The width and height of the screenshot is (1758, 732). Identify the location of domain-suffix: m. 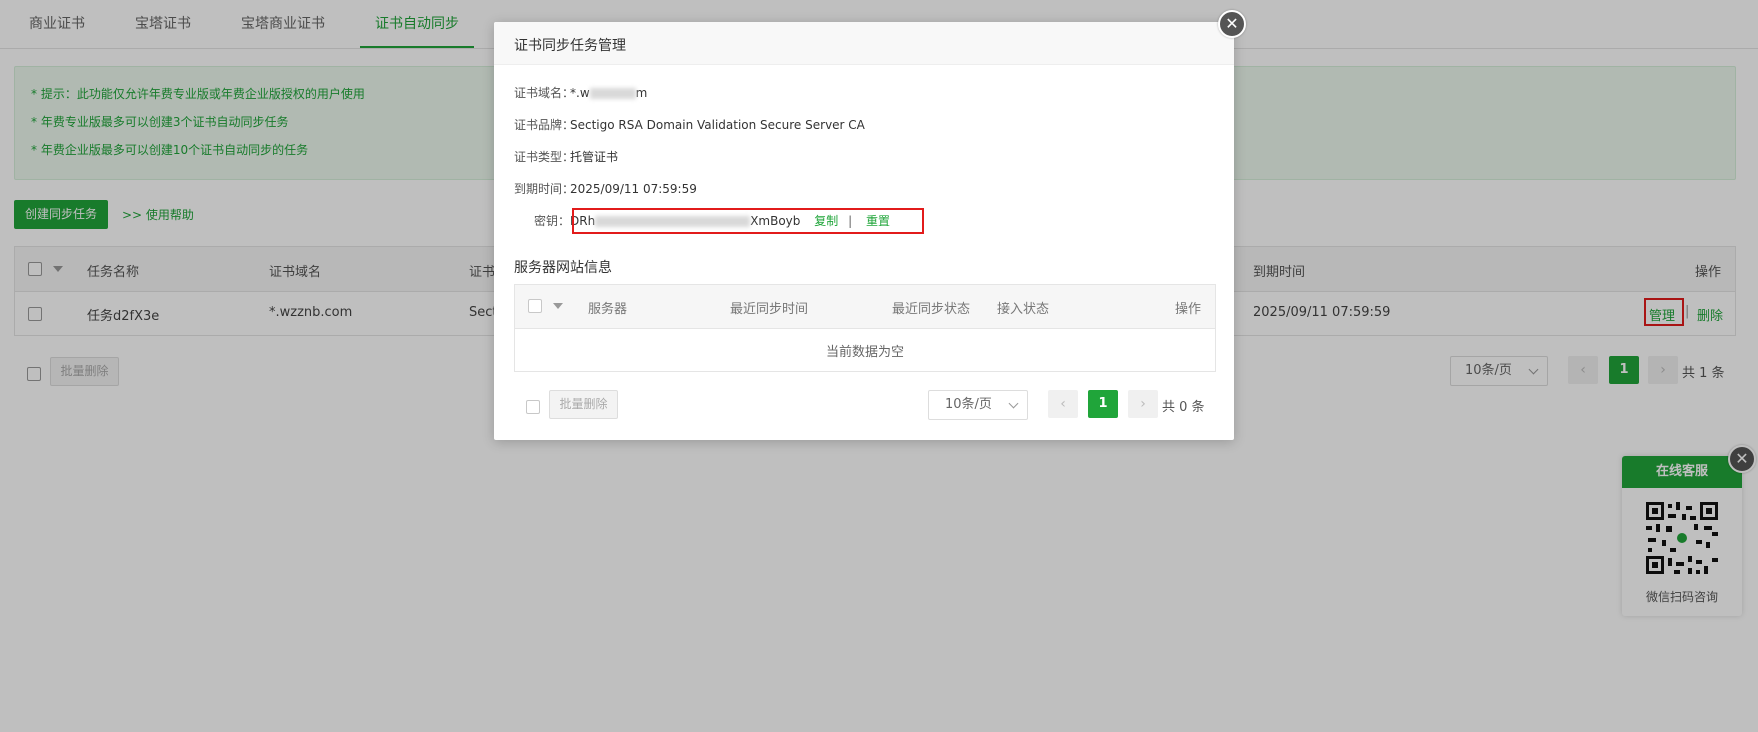
(641, 93).